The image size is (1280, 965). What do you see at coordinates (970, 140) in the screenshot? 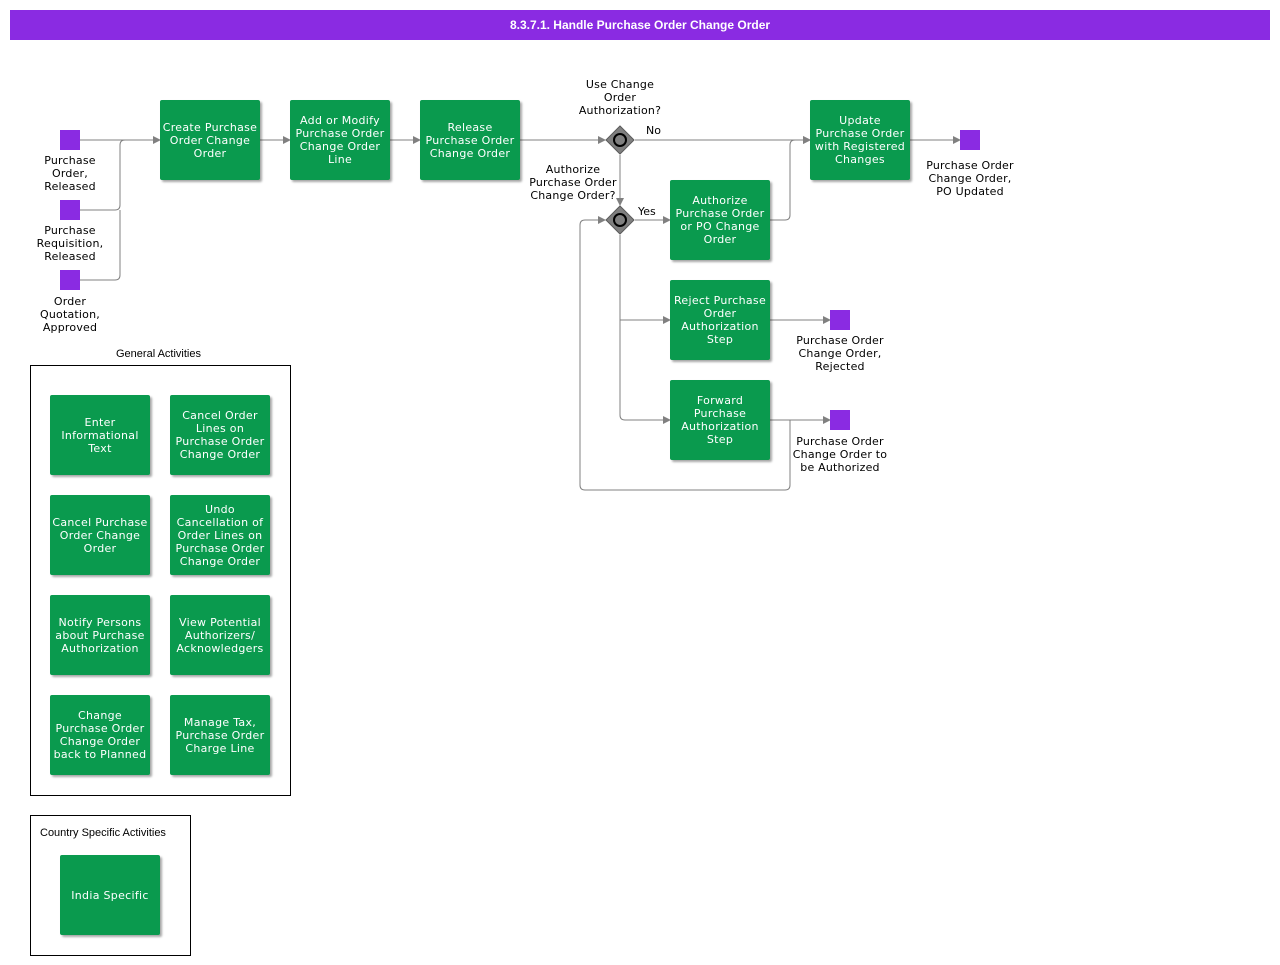
I see `end-event-po-updated` at bounding box center [970, 140].